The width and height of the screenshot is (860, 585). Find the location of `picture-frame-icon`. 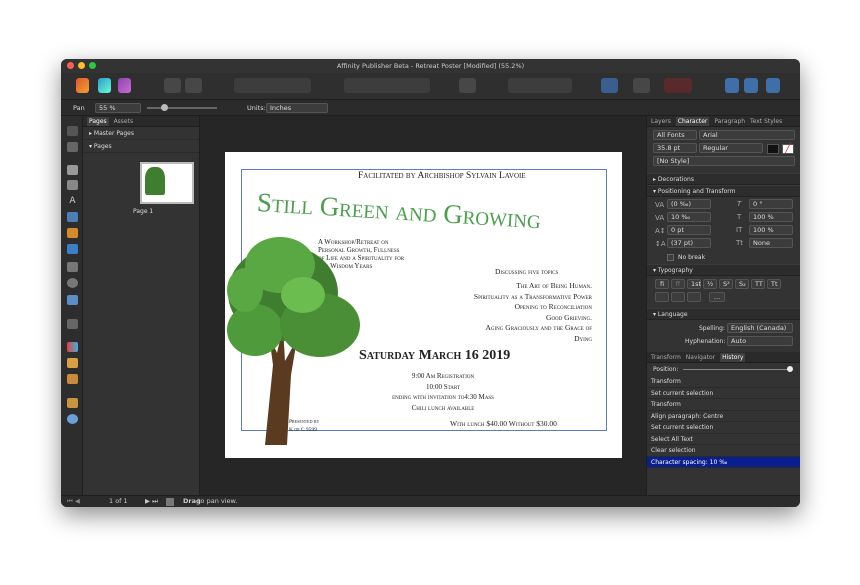

picture-frame-icon is located at coordinates (72, 267).